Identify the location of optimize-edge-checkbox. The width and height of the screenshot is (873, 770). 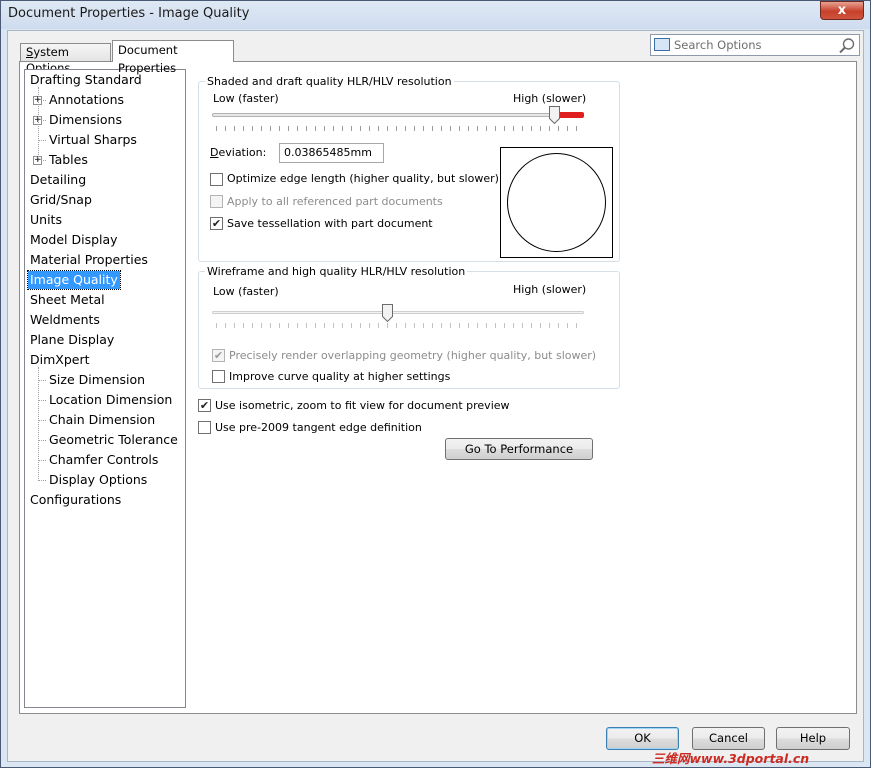
(216, 179).